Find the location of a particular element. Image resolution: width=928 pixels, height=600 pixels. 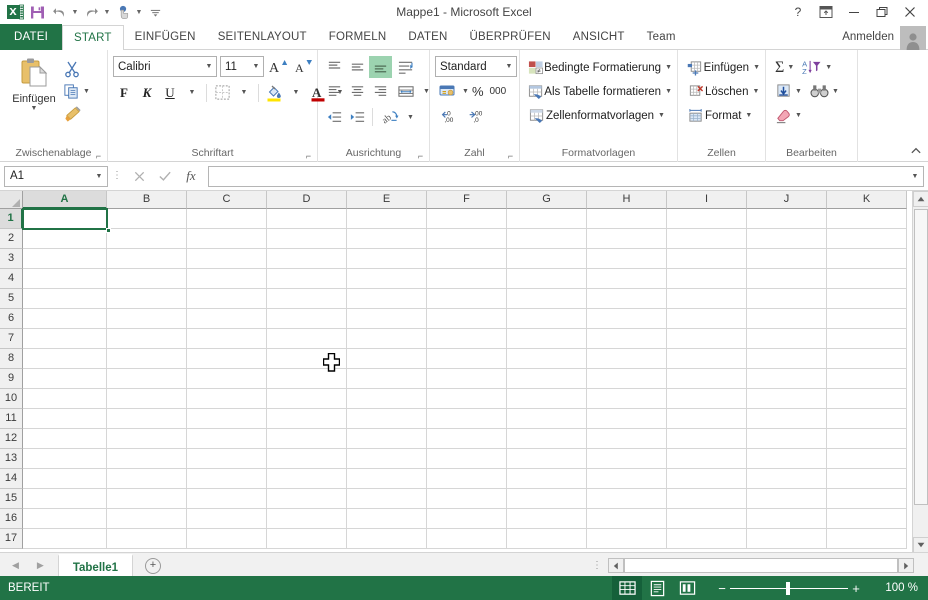

increase-indent-button is located at coordinates (357, 117).